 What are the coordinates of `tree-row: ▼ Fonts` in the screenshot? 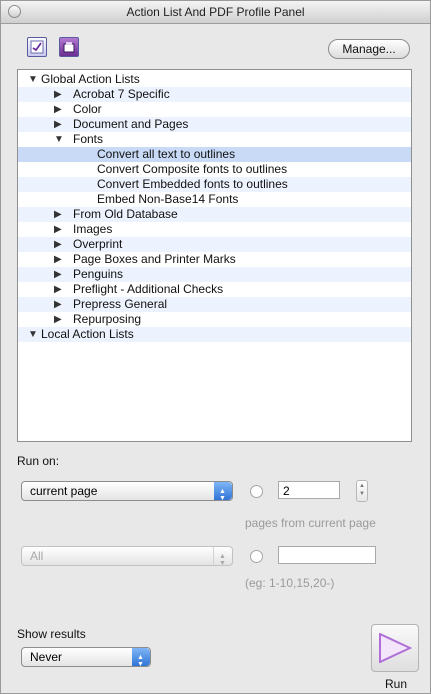 It's located at (214, 139).